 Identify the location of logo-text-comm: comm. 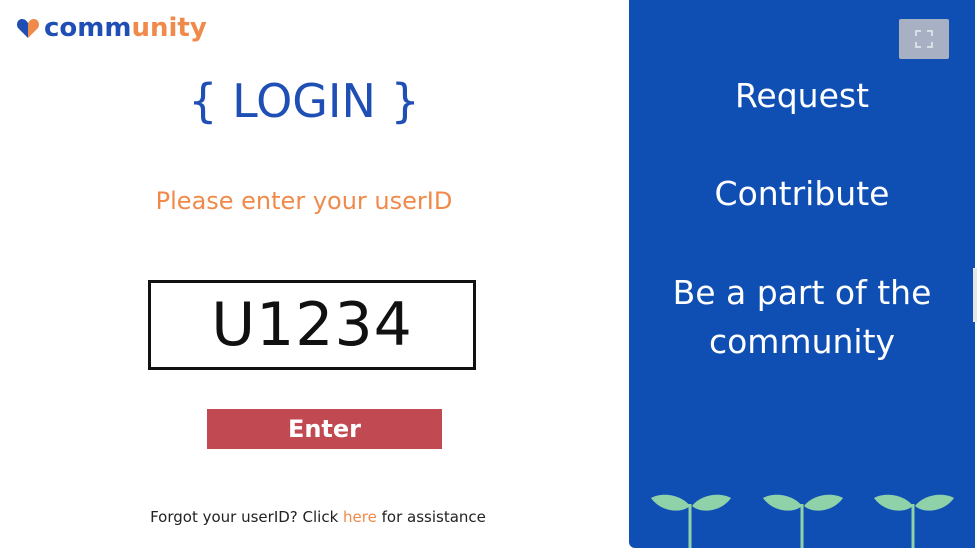
(88, 28).